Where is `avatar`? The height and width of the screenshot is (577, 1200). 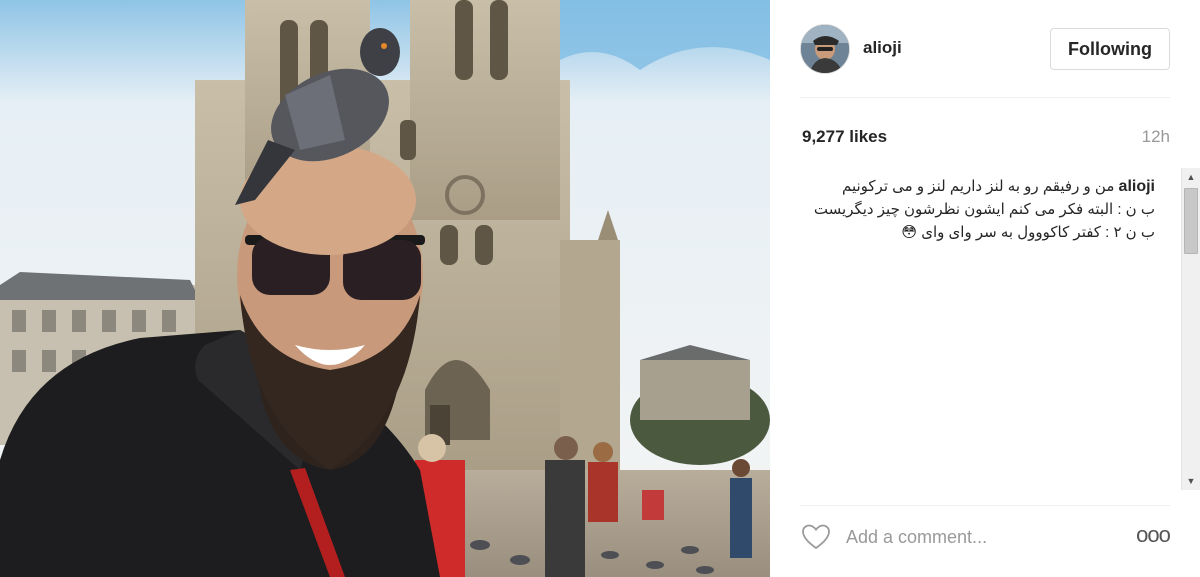 avatar is located at coordinates (825, 49).